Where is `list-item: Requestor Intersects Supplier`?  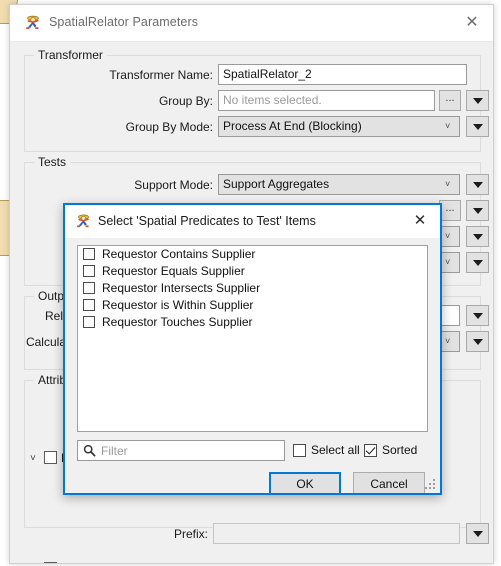 list-item: Requestor Intersects Supplier is located at coordinates (252, 288).